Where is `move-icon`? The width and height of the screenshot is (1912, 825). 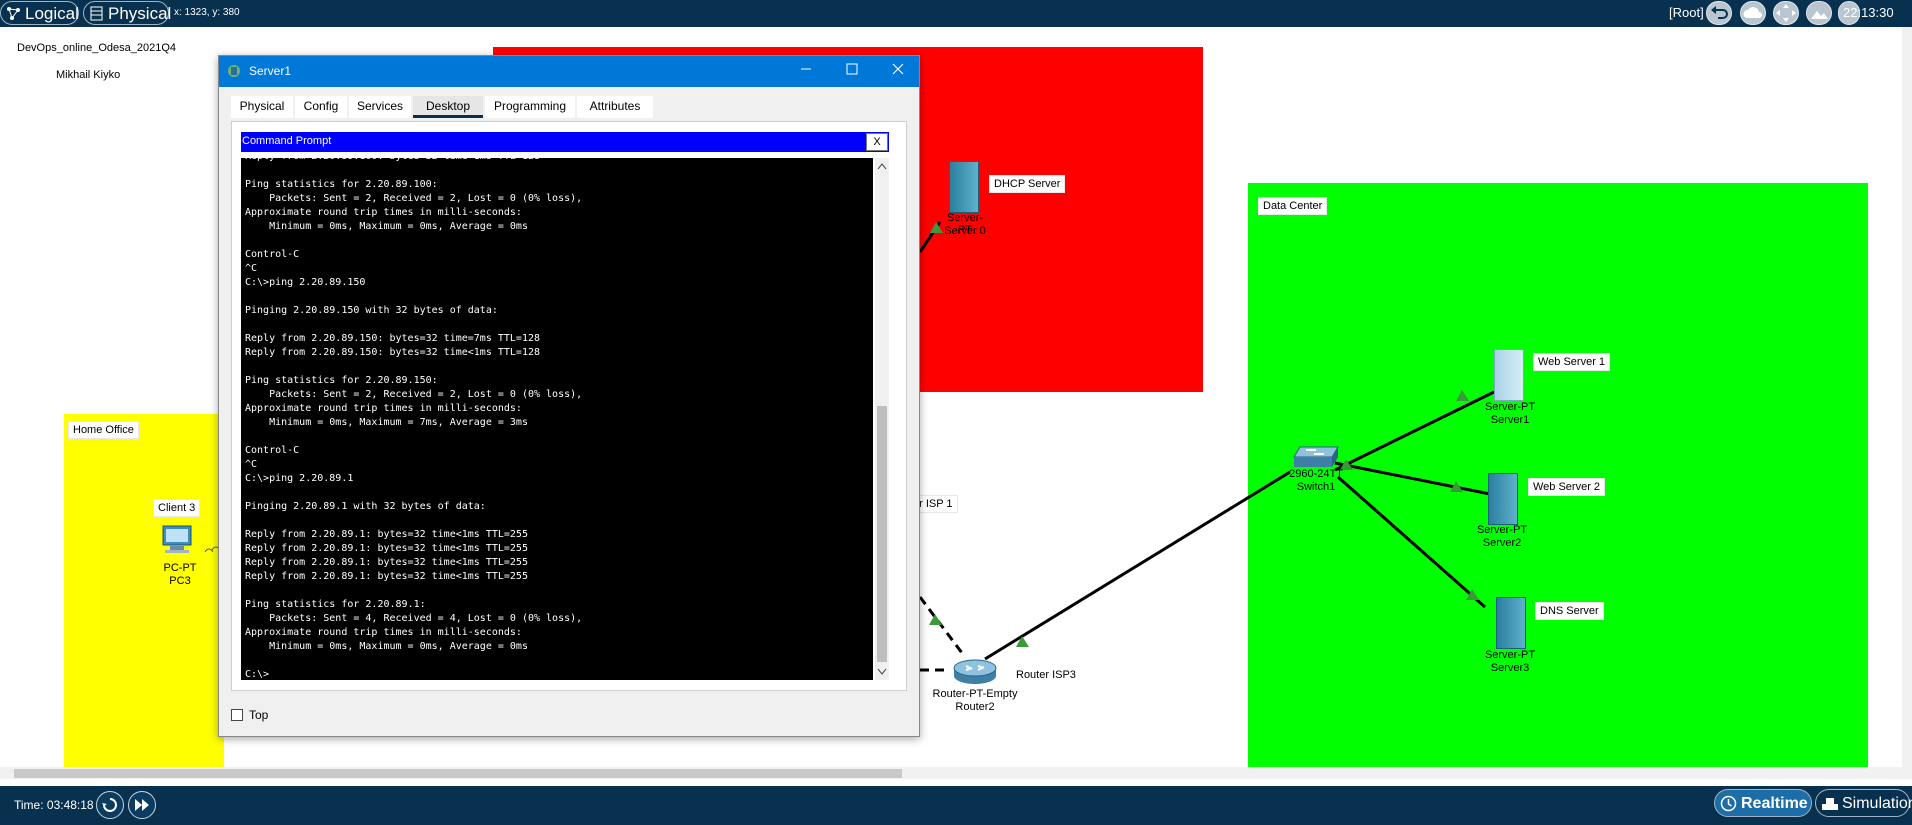
move-icon is located at coordinates (1786, 13).